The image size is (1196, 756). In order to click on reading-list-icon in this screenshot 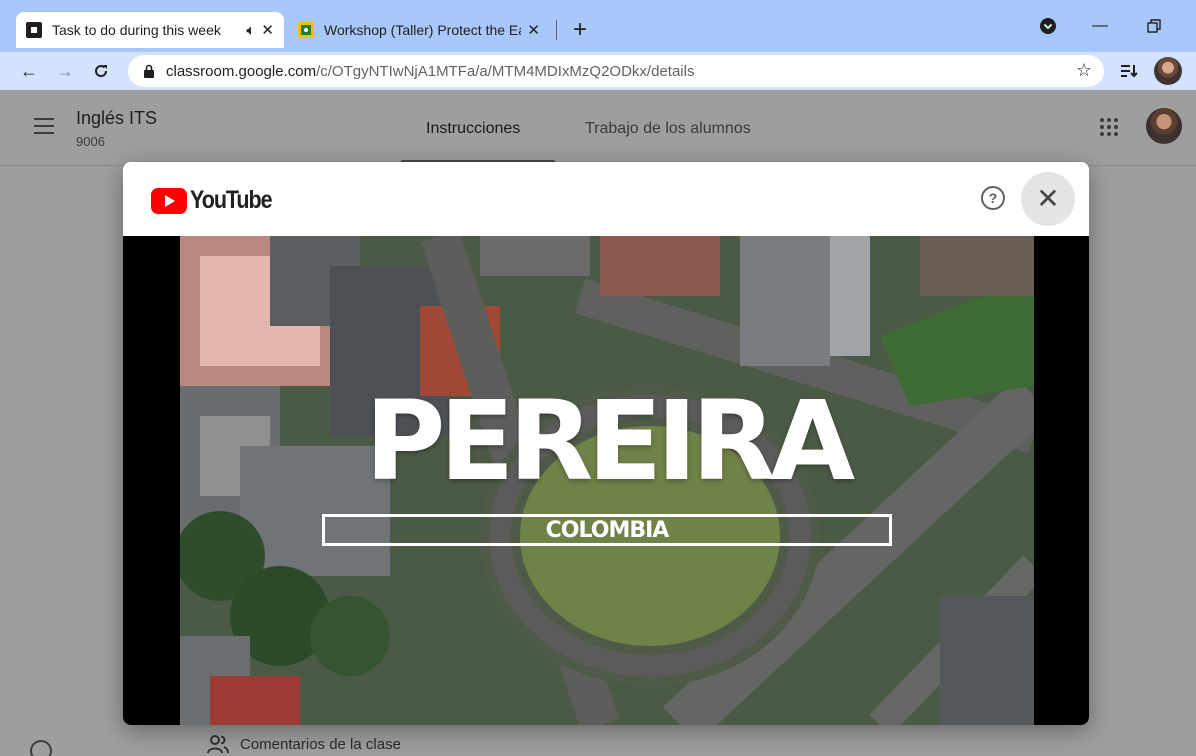, I will do `click(1129, 71)`.